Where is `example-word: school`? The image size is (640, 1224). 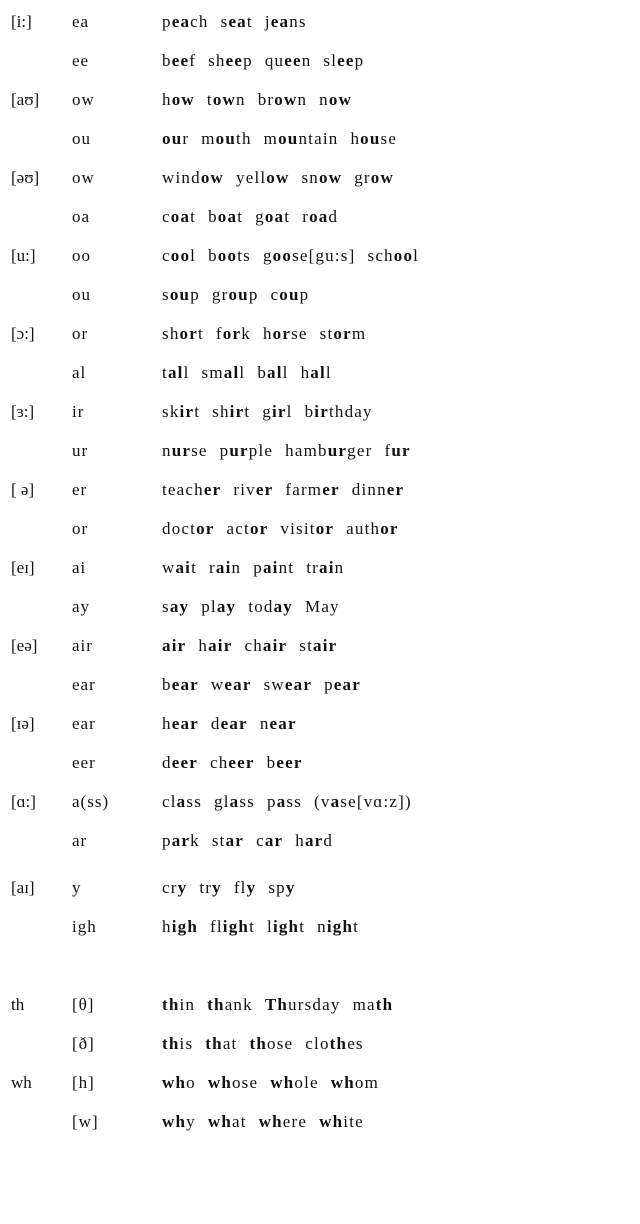 example-word: school is located at coordinates (393, 255).